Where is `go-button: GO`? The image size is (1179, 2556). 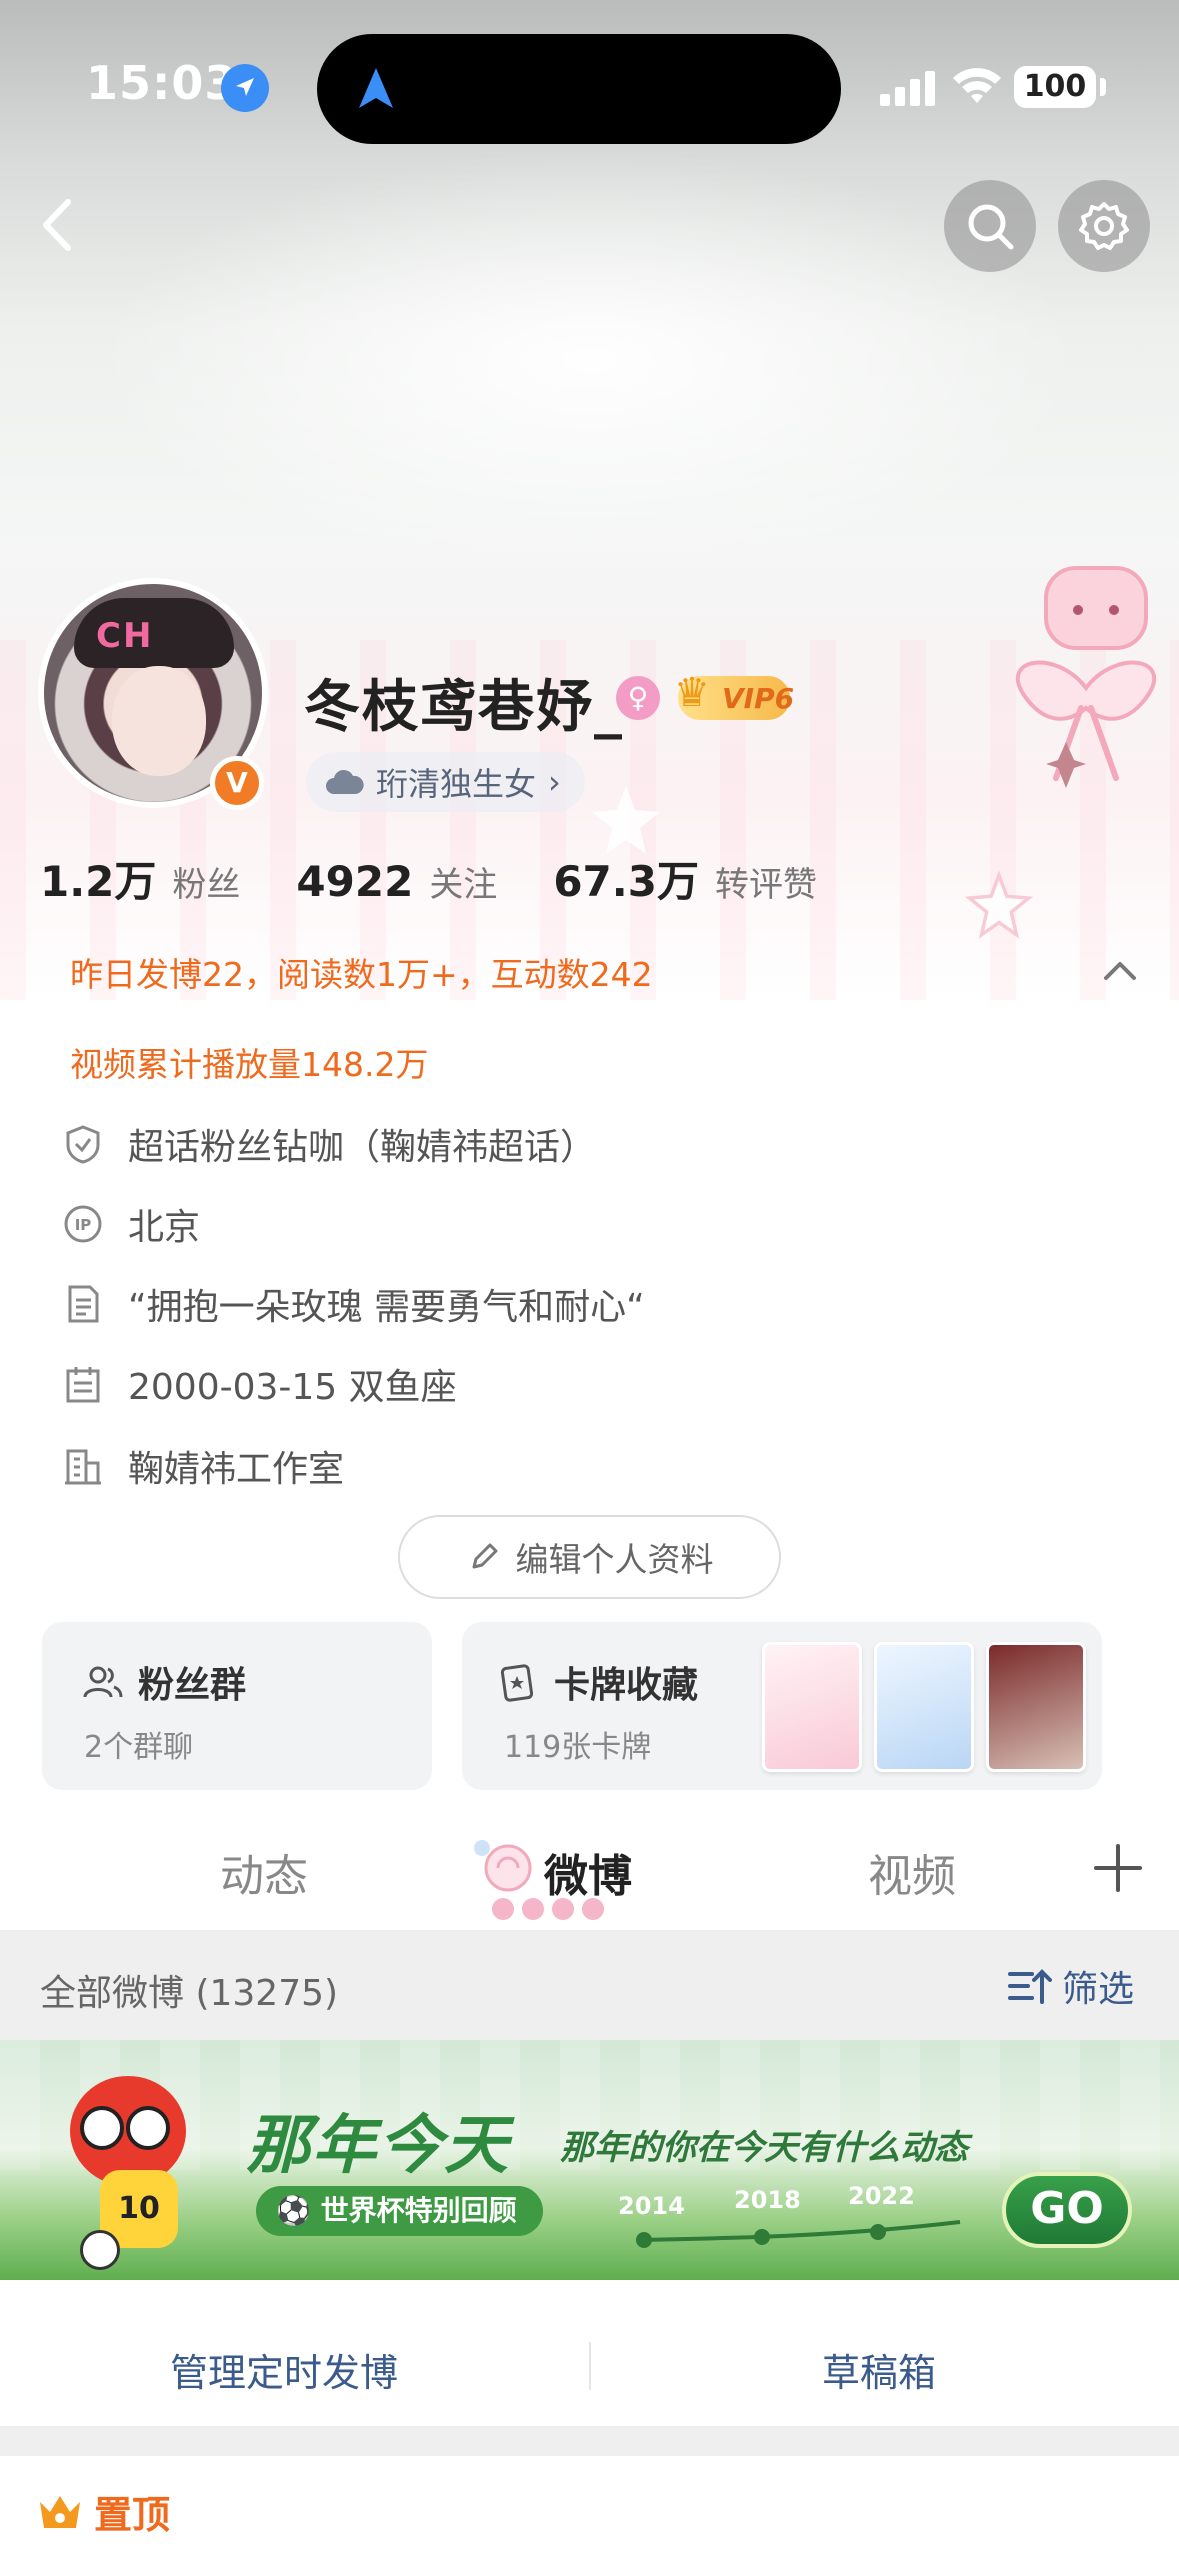 go-button: GO is located at coordinates (1067, 2210).